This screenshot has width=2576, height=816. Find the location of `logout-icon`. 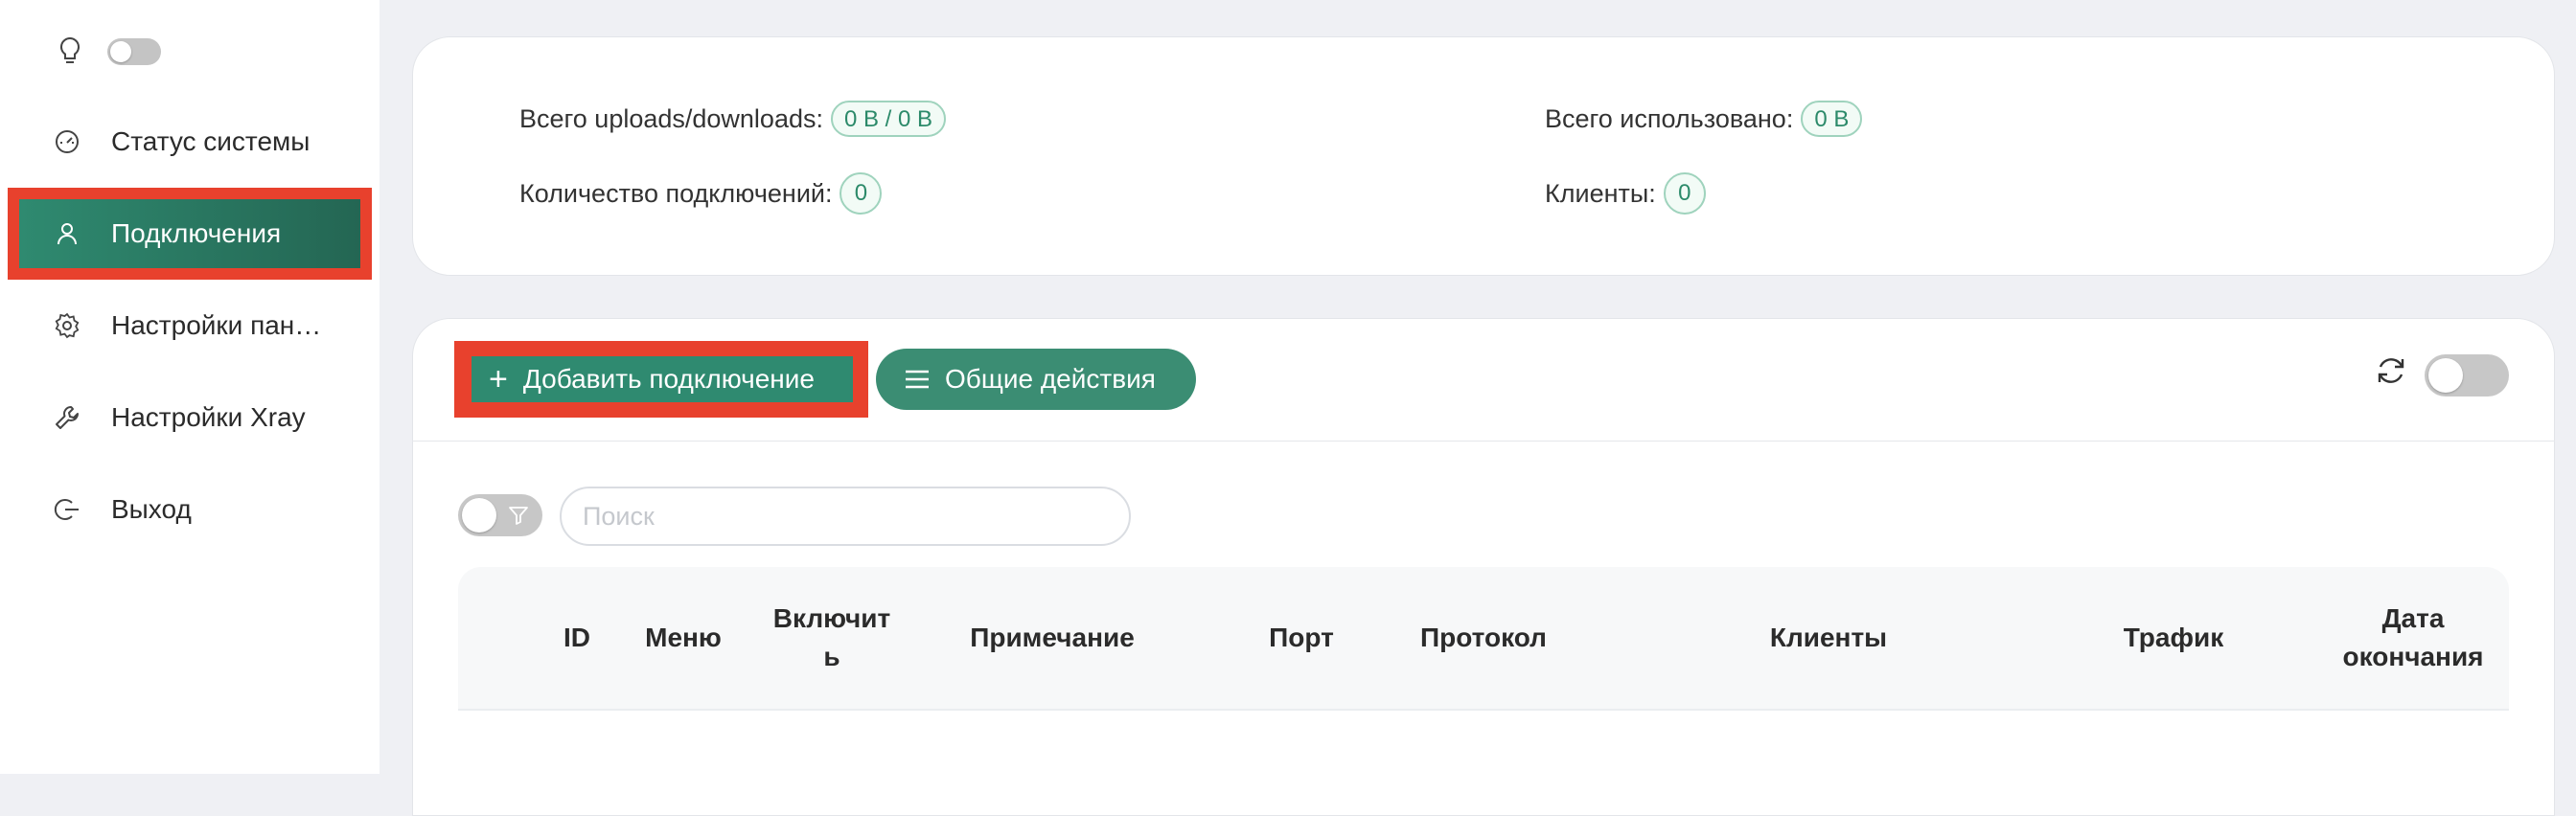

logout-icon is located at coordinates (66, 509).